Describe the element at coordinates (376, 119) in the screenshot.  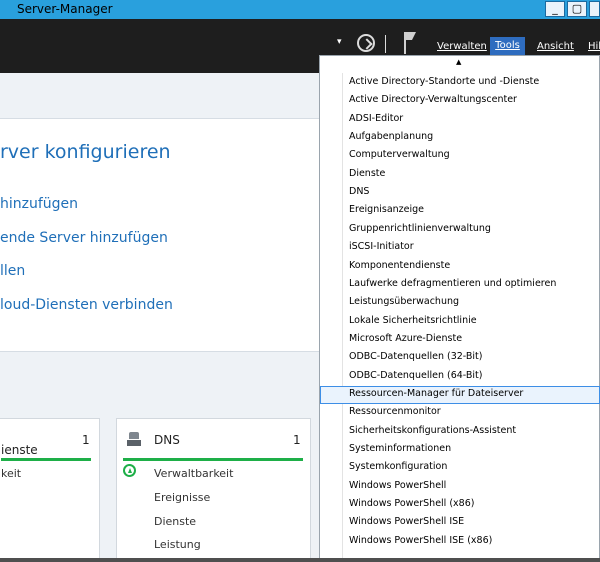
I see `tools-menu-item: ADSI-Editor` at that location.